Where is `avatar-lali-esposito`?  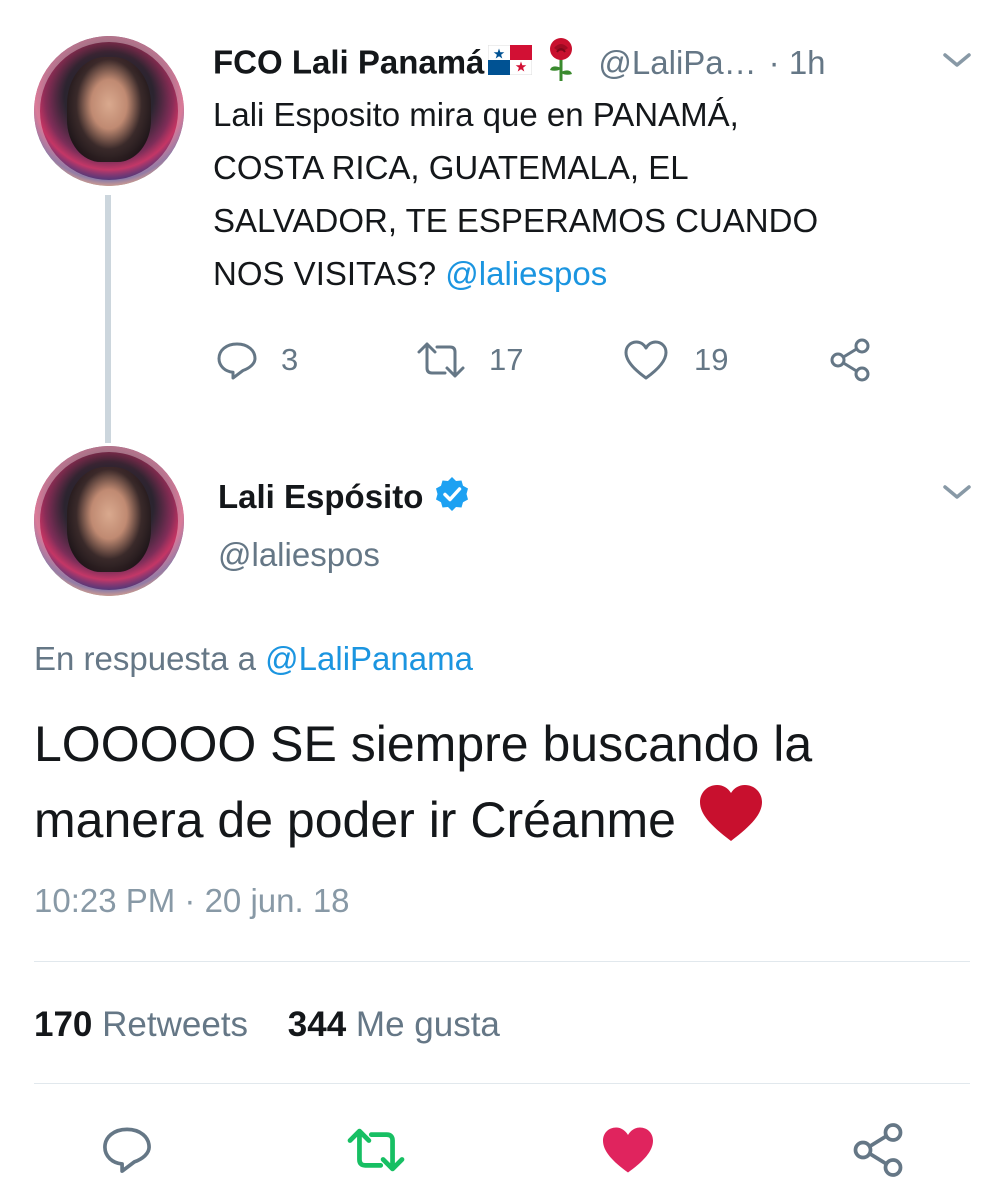 avatar-lali-esposito is located at coordinates (109, 521).